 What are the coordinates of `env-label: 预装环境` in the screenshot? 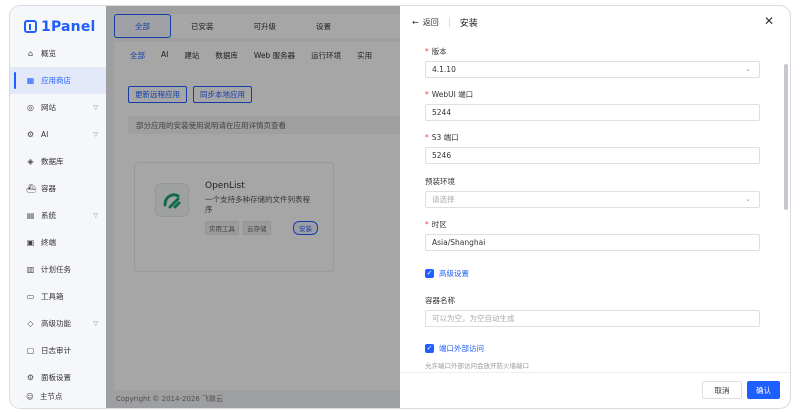 It's located at (440, 181).